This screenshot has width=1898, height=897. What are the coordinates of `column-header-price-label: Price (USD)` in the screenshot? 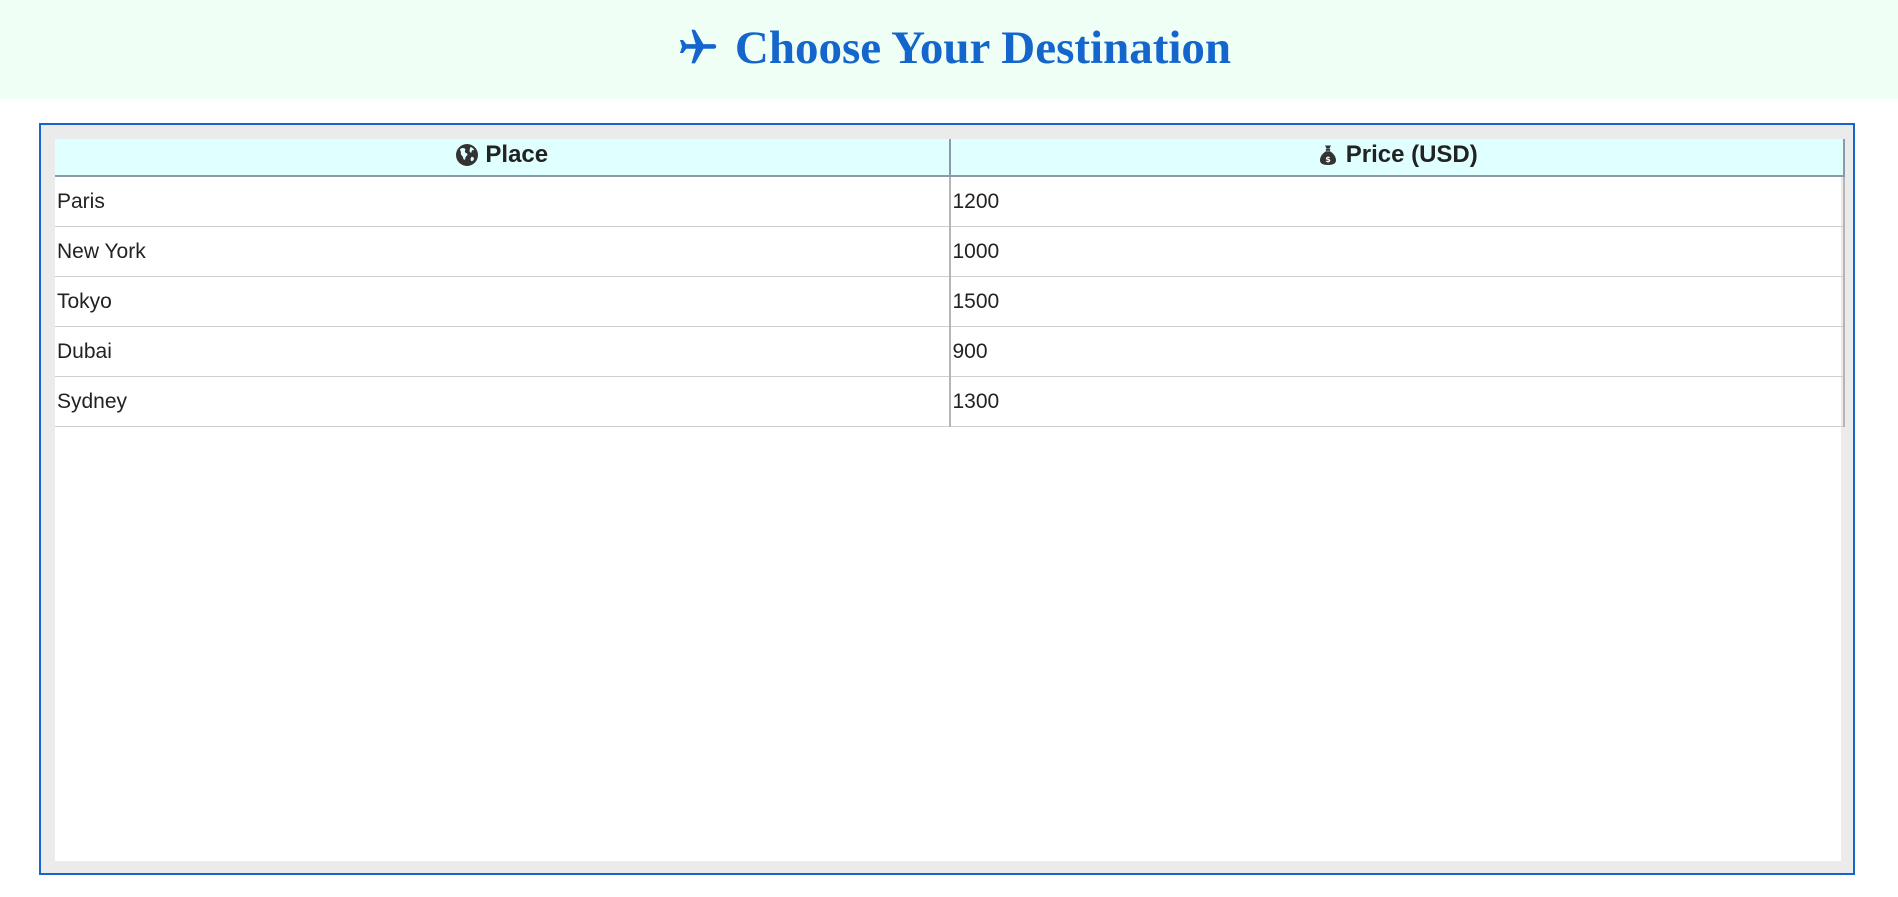 It's located at (1411, 154).